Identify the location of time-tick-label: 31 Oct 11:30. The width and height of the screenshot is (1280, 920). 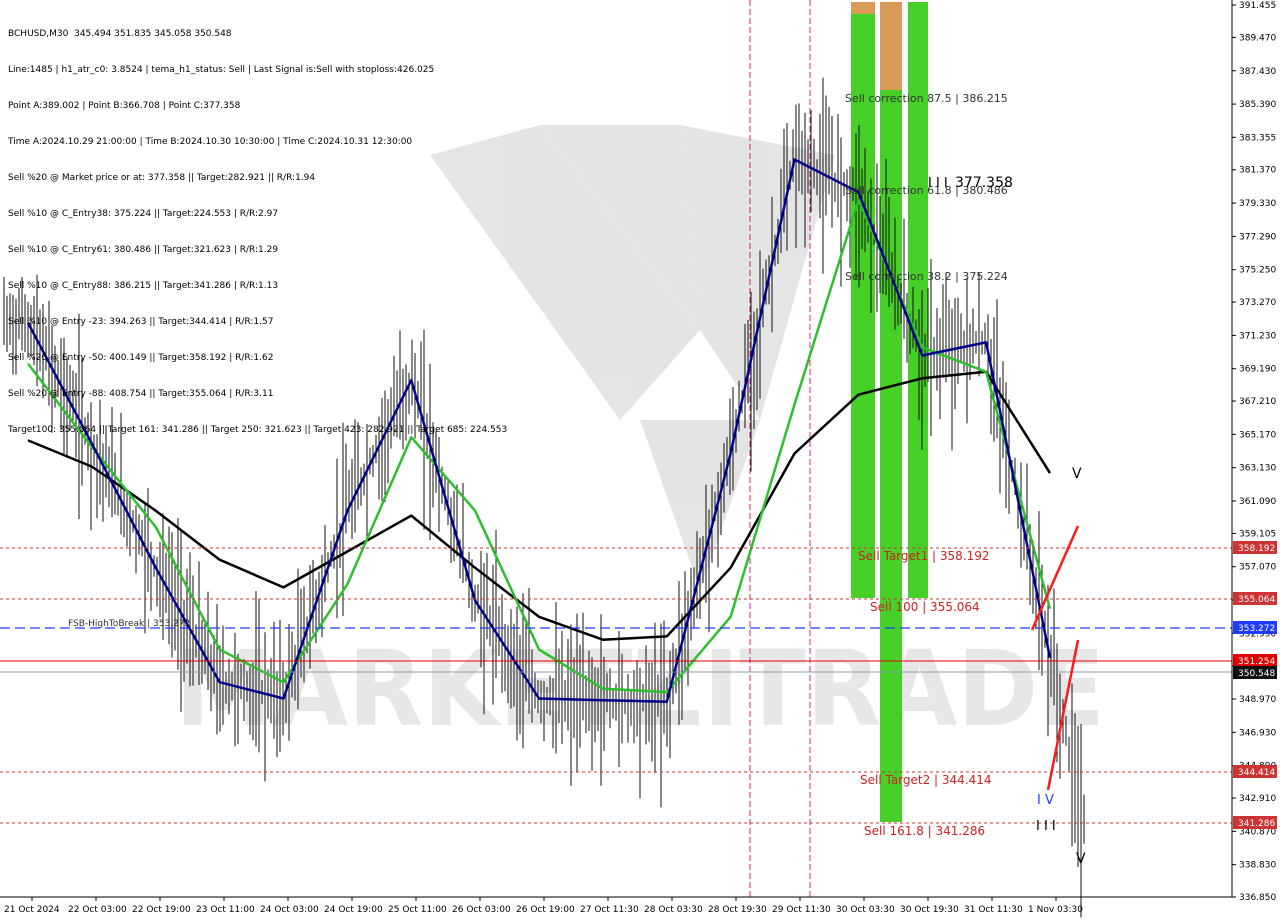
(993, 910).